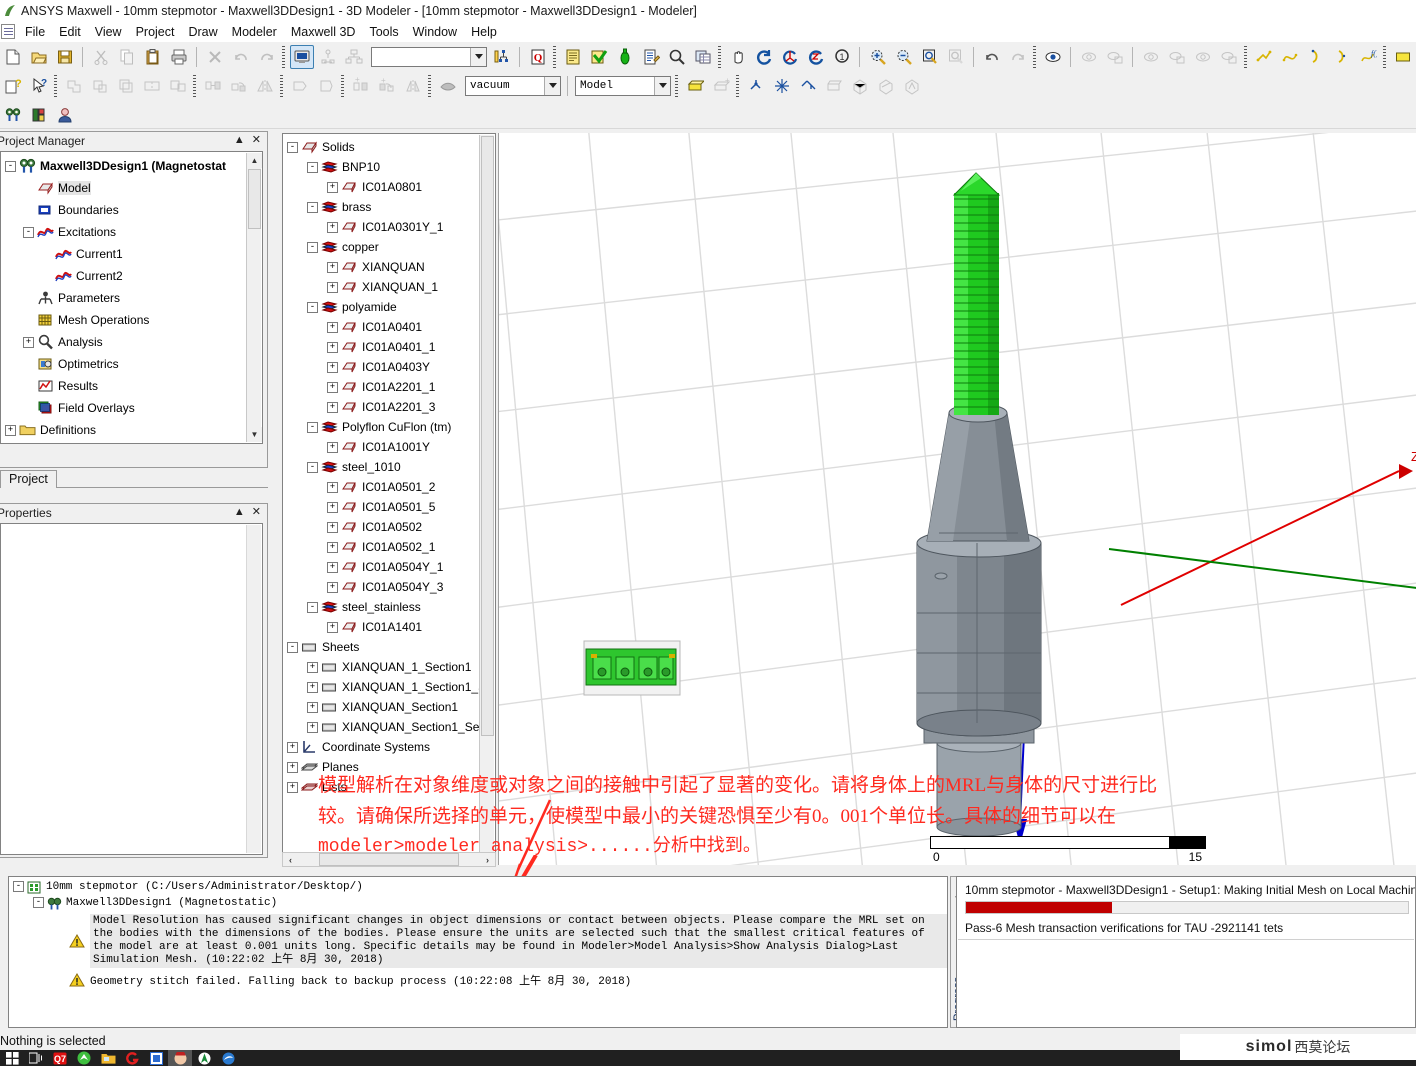 Image resolution: width=1416 pixels, height=1066 pixels. I want to click on zoom-in-icon, so click(878, 57).